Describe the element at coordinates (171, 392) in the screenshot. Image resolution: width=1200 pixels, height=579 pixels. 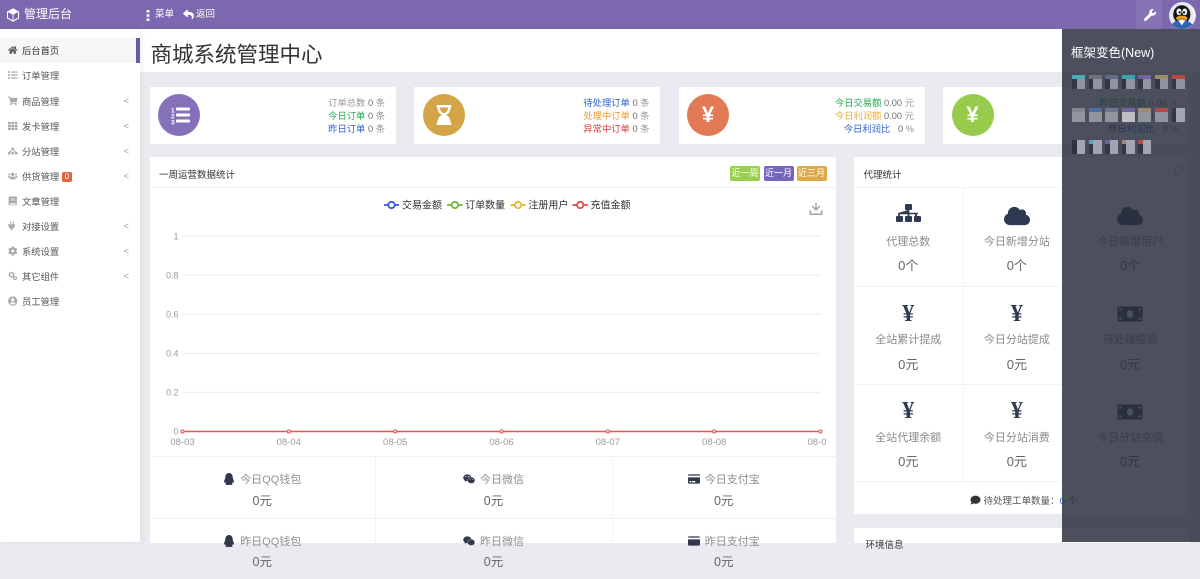
I see `svg-text: 0.2` at that location.